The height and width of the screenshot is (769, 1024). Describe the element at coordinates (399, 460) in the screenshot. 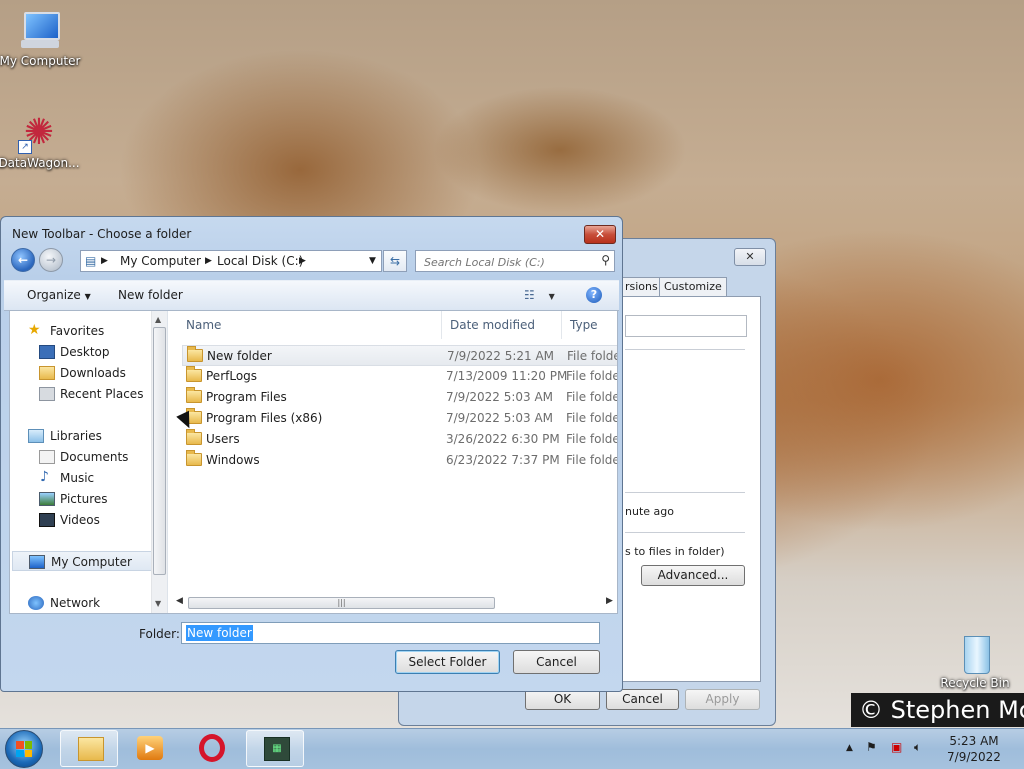

I see `file-row: Windows 6/23/2022 7:37 PM File folder` at that location.